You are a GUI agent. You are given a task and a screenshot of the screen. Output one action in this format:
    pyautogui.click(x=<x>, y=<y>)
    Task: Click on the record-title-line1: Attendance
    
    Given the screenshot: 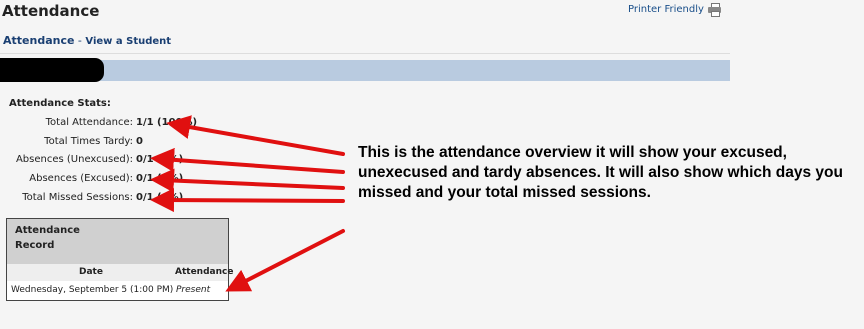 What is the action you would take?
    pyautogui.click(x=47, y=230)
    